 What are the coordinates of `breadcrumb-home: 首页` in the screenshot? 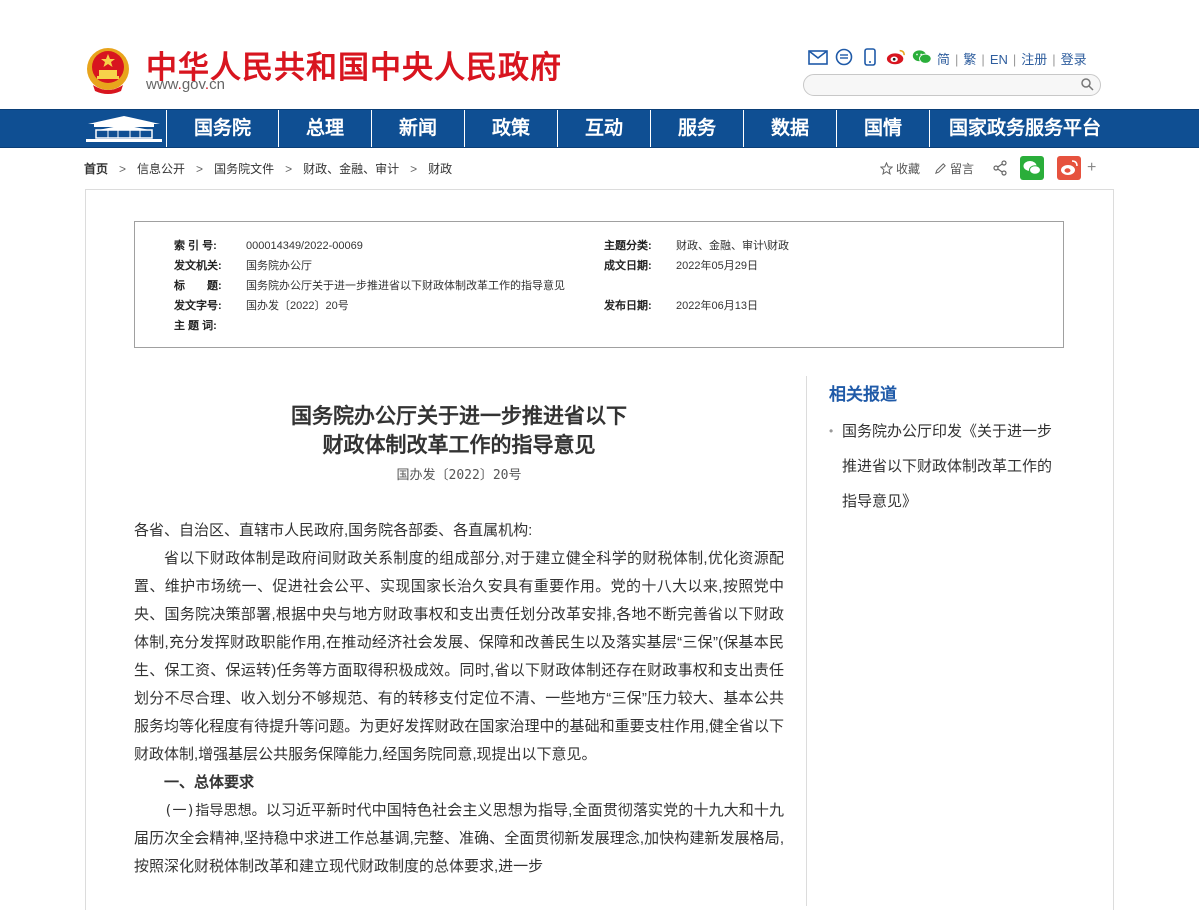 It's located at (96, 169).